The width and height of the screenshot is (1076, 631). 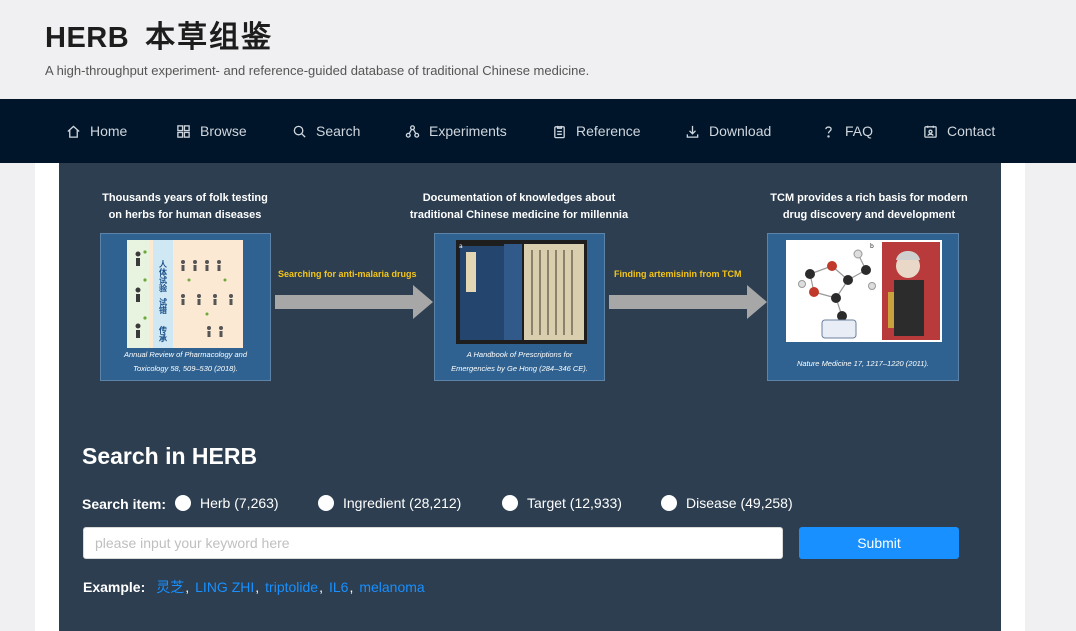 What do you see at coordinates (114, 587) in the screenshot?
I see `example-label: Example:` at bounding box center [114, 587].